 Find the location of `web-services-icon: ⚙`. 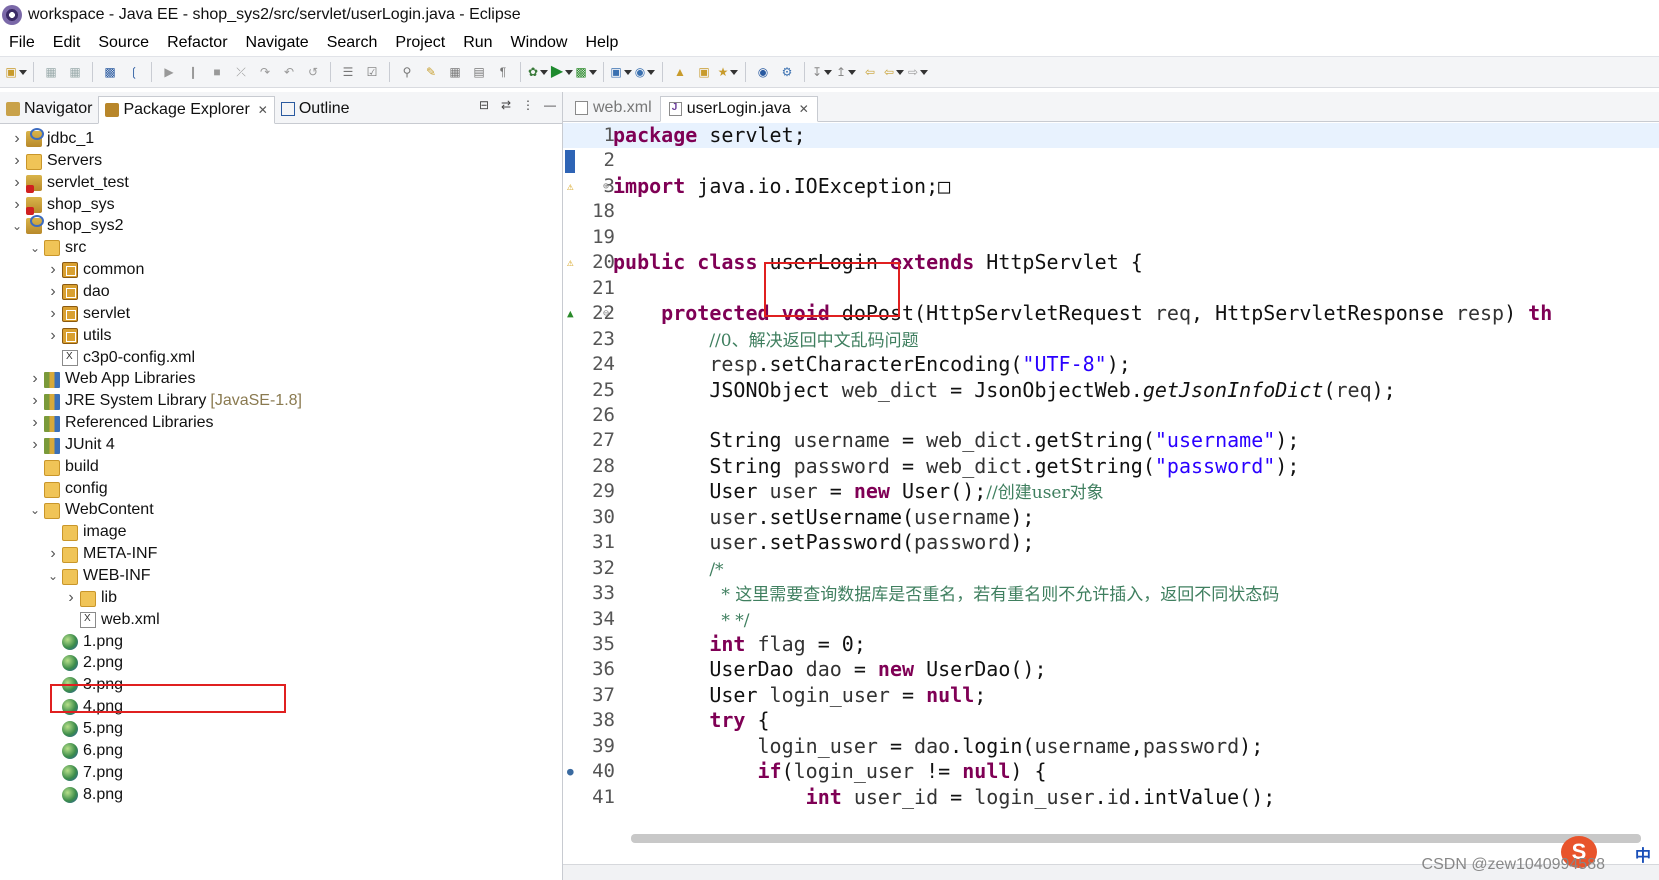

web-services-icon: ⚙ is located at coordinates (787, 72).